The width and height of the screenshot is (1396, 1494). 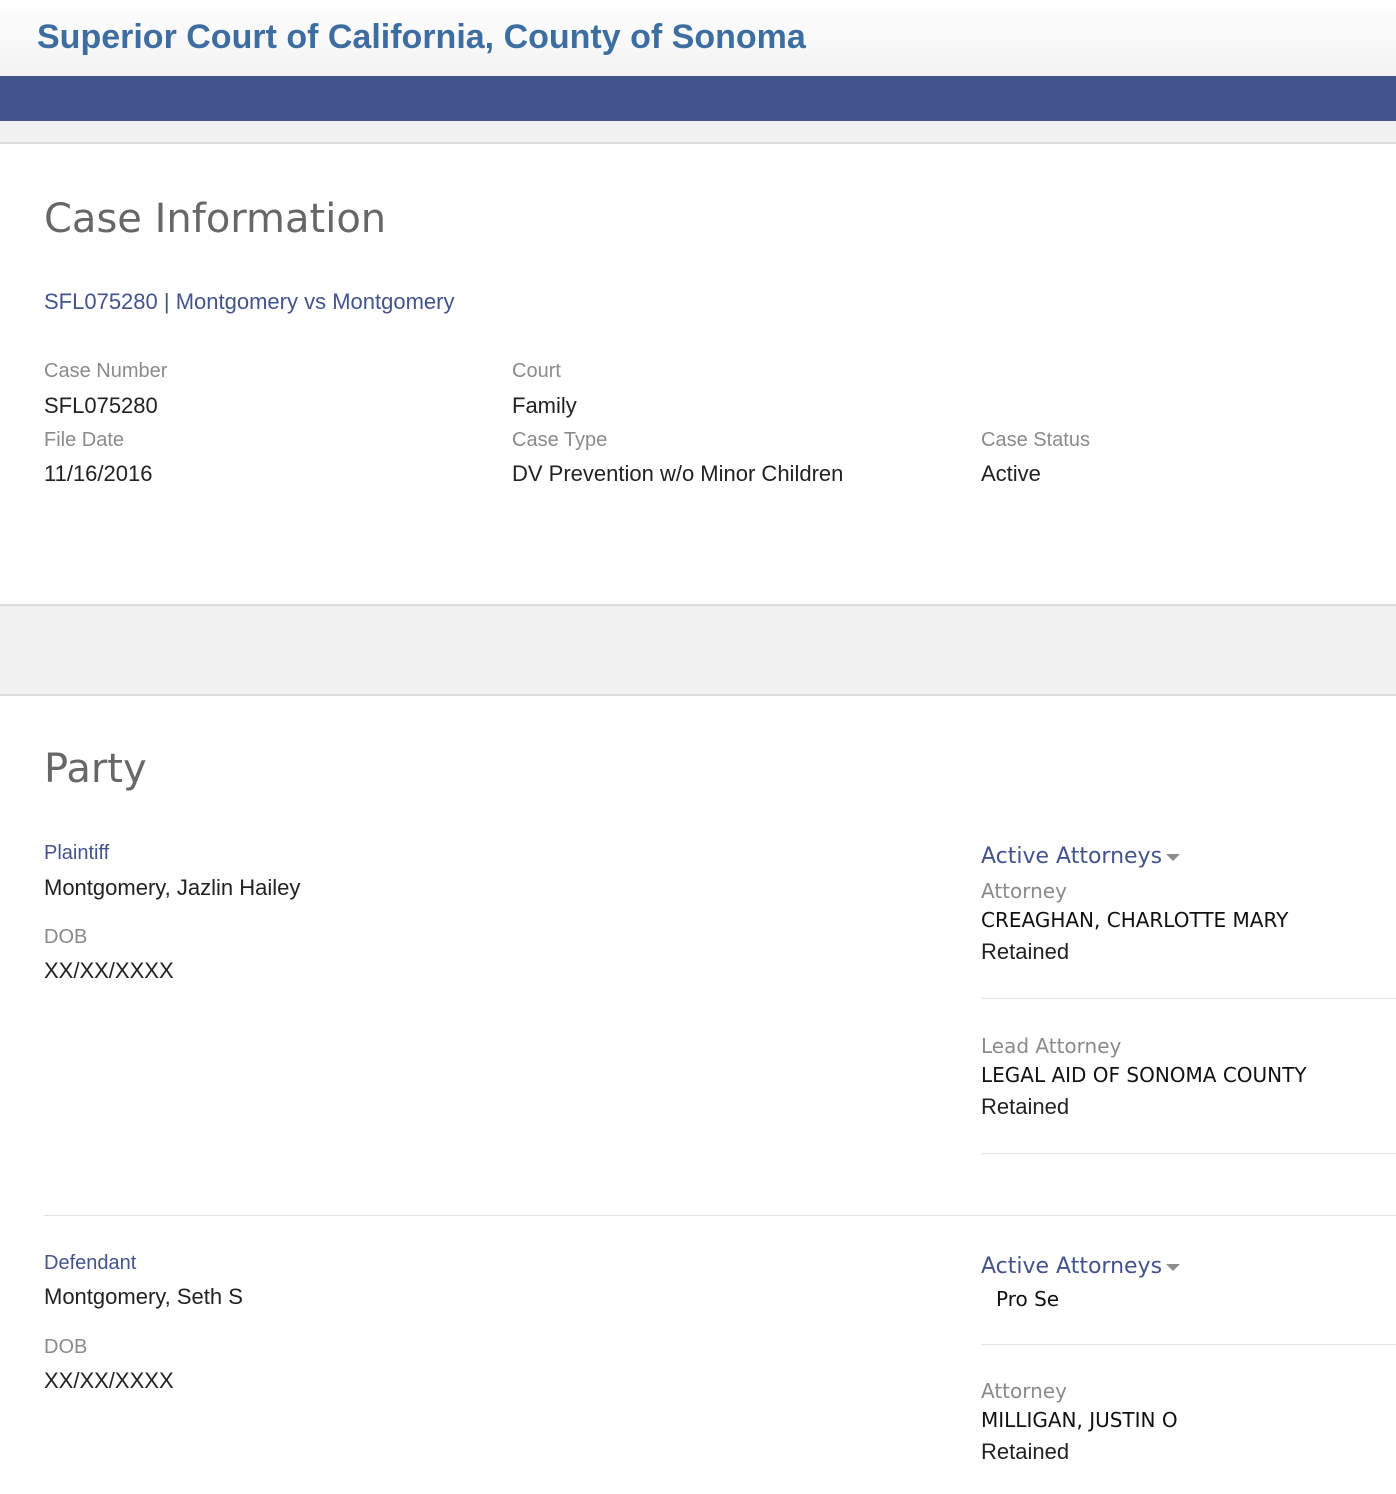 I want to click on plaintiff-dob-label: DOB, so click(x=66, y=937).